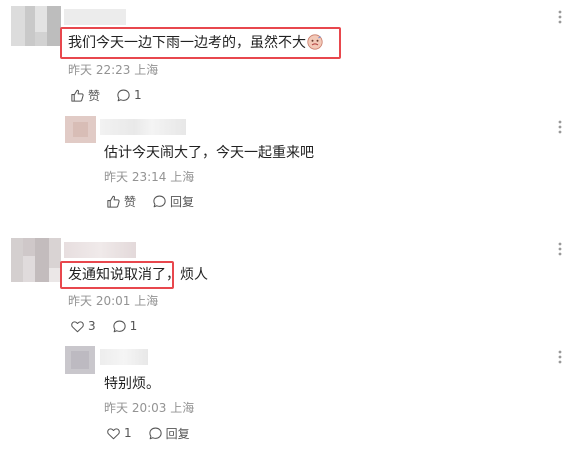 Image resolution: width=587 pixels, height=450 pixels. I want to click on reply-text: 估计今天闹大了，今天一起重来吧, so click(209, 153).